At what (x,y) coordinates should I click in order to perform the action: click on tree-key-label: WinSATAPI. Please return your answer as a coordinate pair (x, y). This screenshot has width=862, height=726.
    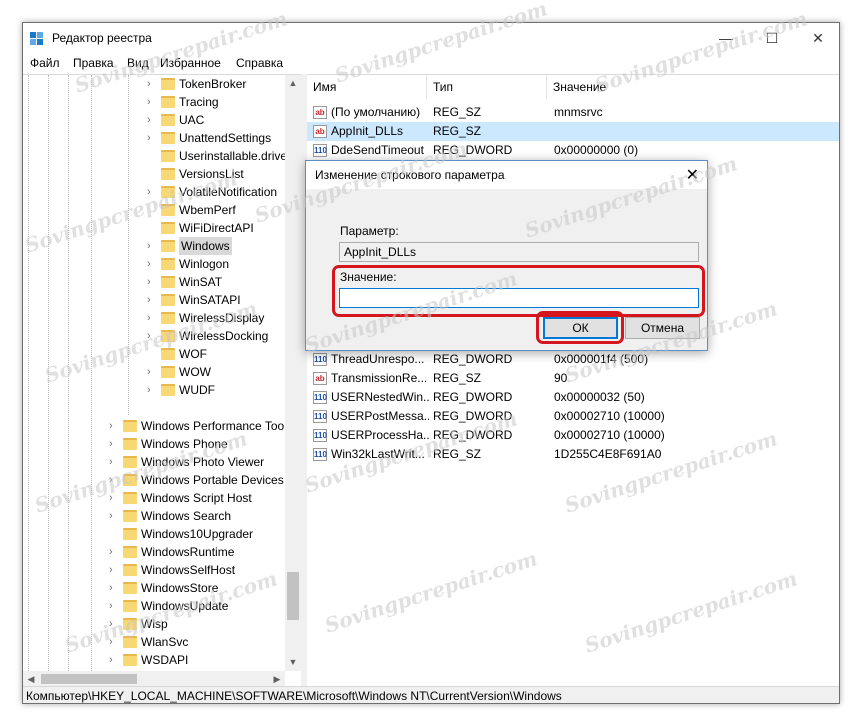
    Looking at the image, I should click on (210, 300).